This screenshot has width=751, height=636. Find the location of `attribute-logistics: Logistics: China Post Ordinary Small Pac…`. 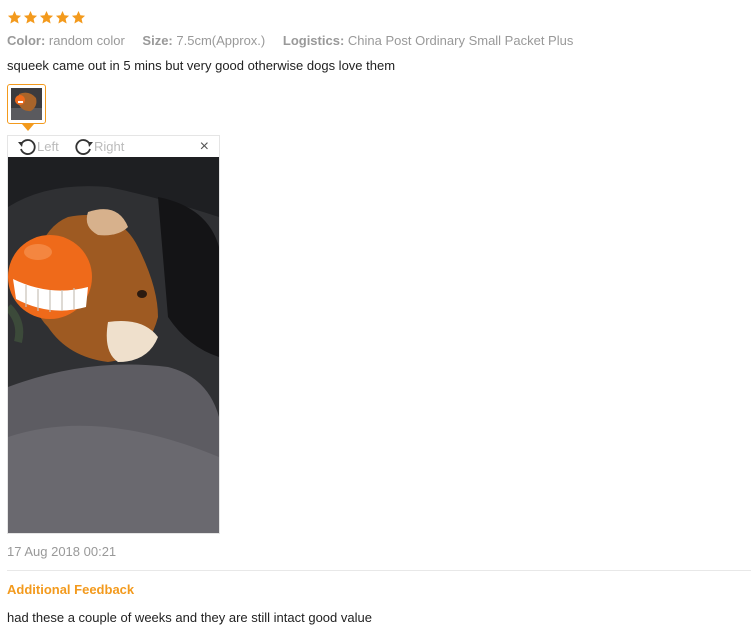

attribute-logistics: Logistics: China Post Ordinary Small Pac… is located at coordinates (428, 40).